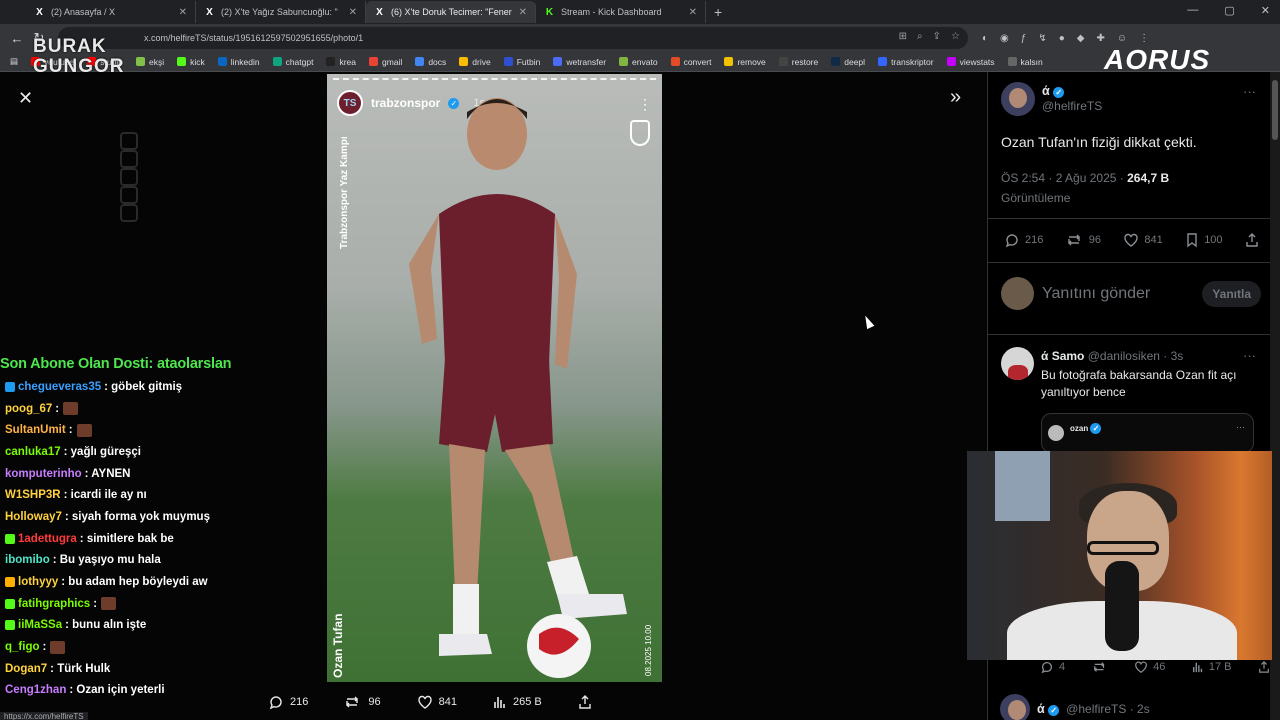 The image size is (1280, 720). I want to click on extension-icon: ◐, so click(985, 38).